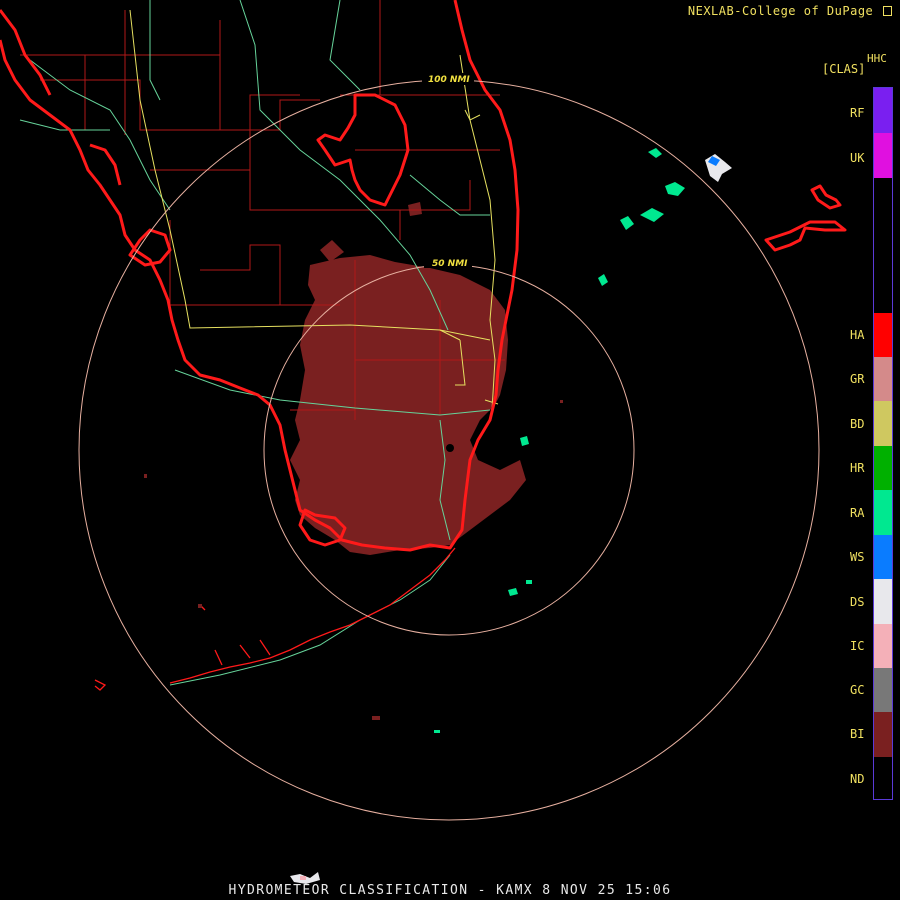 This screenshot has width=900, height=900. Describe the element at coordinates (877, 58) in the screenshot. I see `product-code: HHC` at that location.